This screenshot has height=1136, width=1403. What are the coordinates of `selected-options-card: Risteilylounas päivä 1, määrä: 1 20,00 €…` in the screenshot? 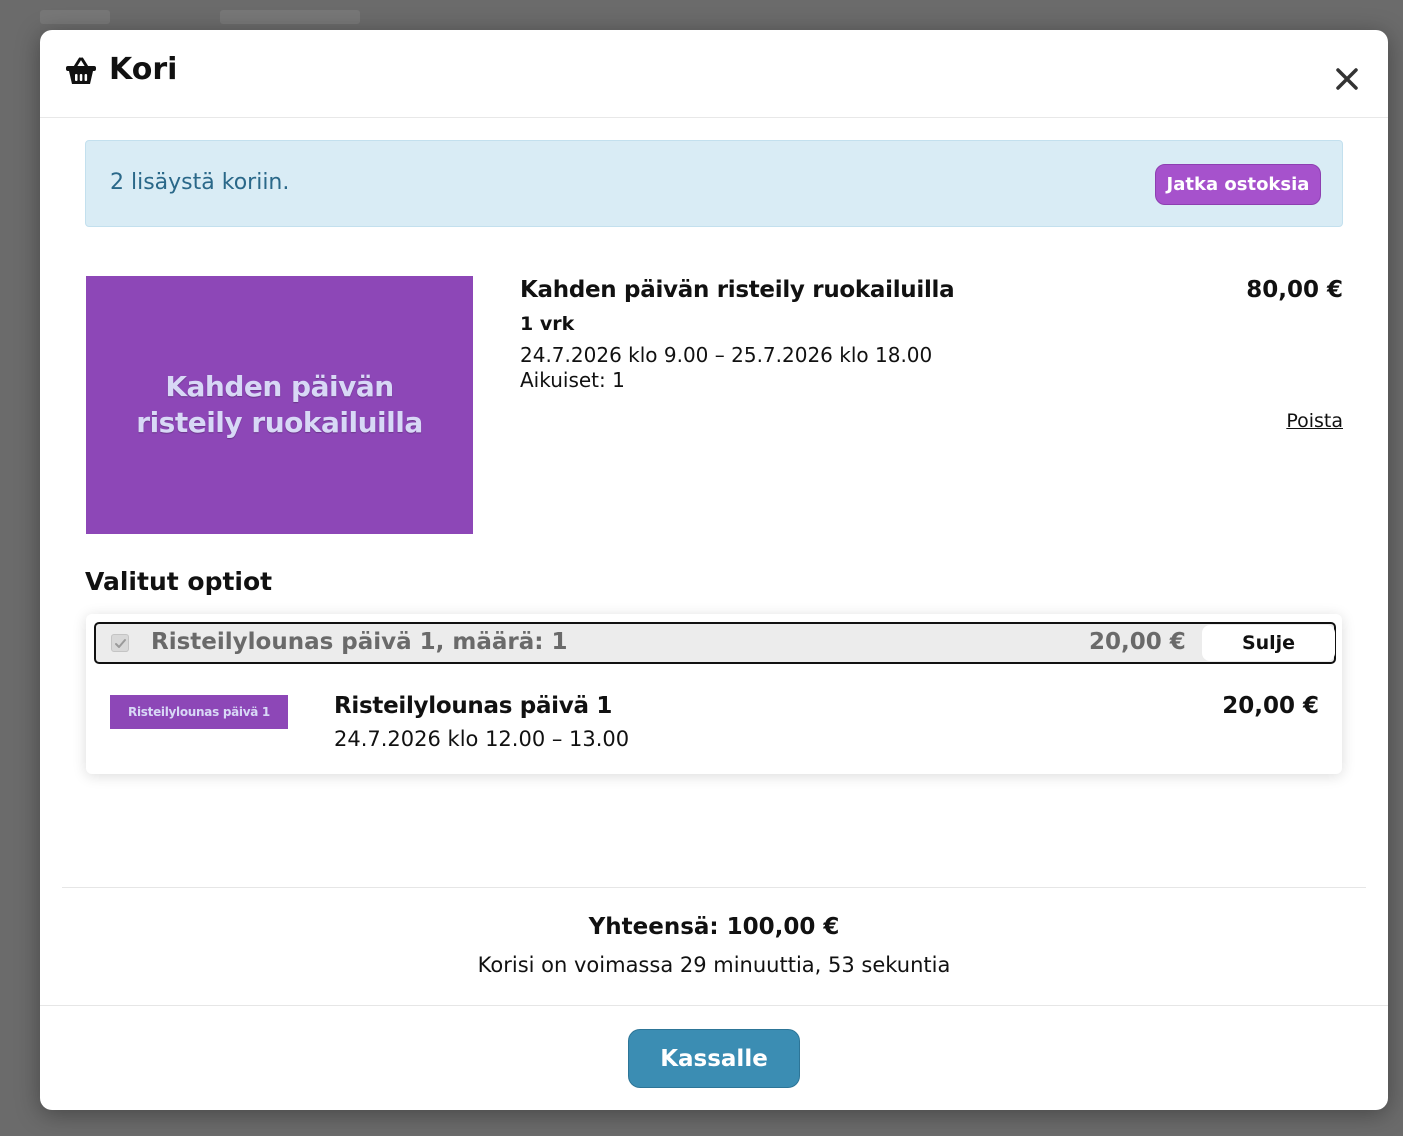 It's located at (714, 694).